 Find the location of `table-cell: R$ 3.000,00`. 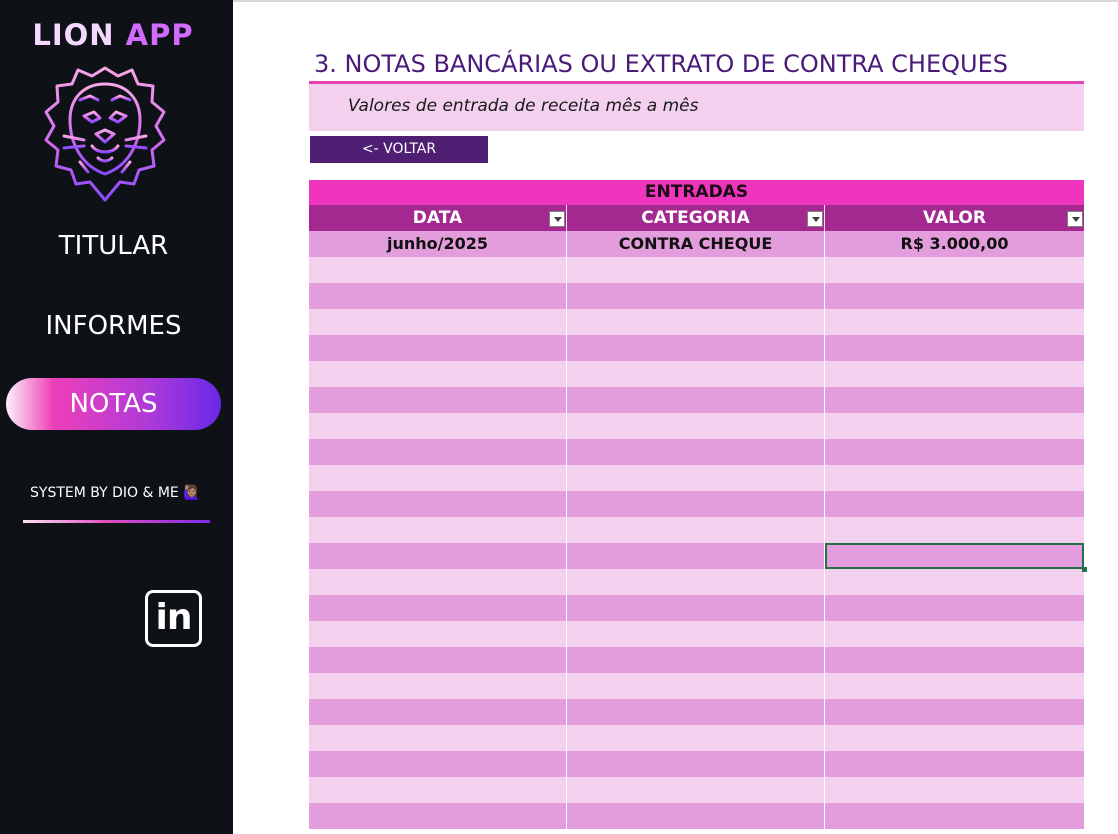

table-cell: R$ 3.000,00 is located at coordinates (954, 244).